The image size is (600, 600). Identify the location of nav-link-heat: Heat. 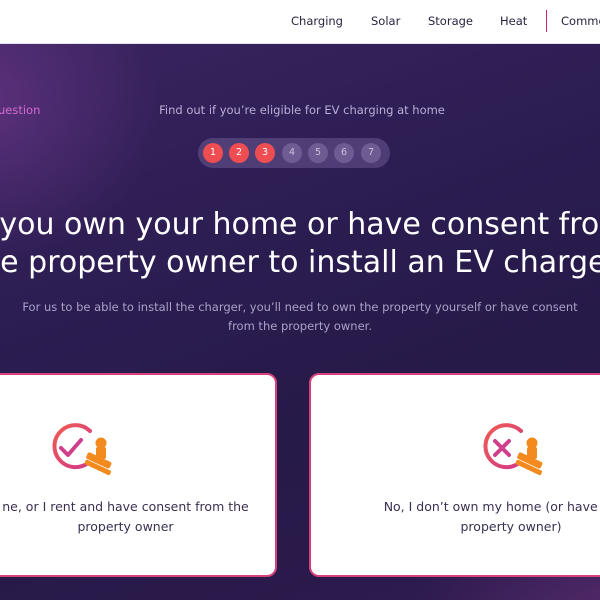
(513, 21).